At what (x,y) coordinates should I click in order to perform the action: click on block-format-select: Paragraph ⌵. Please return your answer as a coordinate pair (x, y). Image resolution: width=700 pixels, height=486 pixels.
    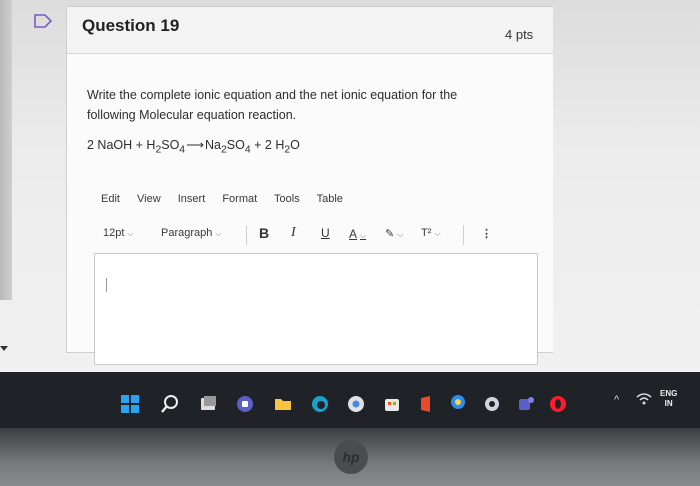
    Looking at the image, I should click on (191, 233).